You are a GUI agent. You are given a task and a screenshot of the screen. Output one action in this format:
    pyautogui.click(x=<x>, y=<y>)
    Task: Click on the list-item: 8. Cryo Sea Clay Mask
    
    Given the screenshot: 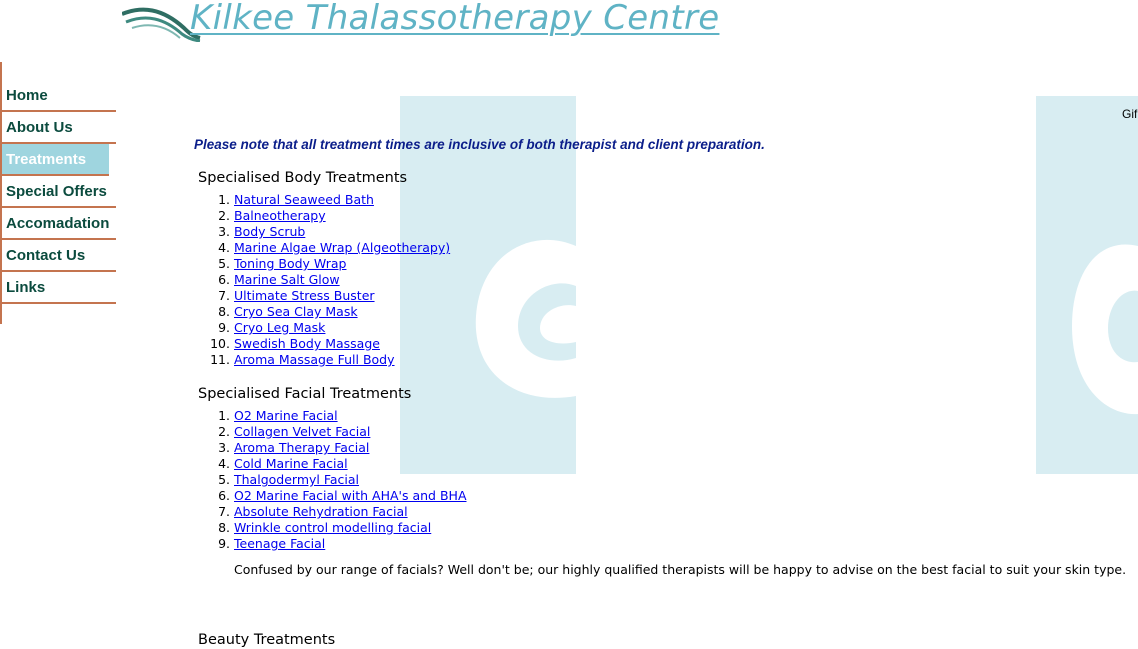 What is the action you would take?
    pyautogui.click(x=288, y=311)
    